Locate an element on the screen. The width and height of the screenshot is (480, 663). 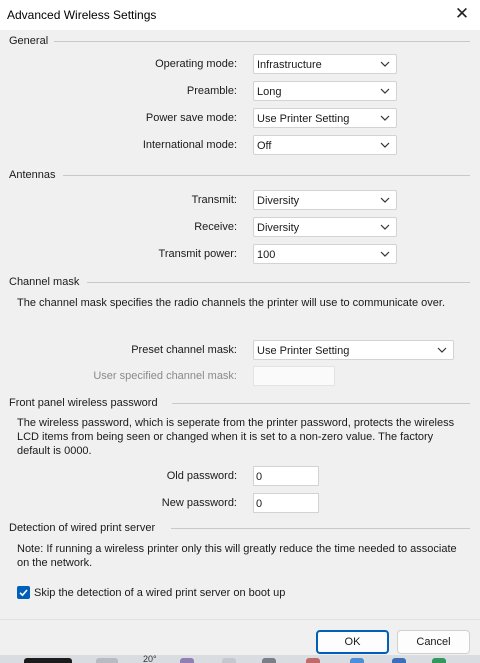
operating-mode-label: Operating mode: is located at coordinates (196, 64).